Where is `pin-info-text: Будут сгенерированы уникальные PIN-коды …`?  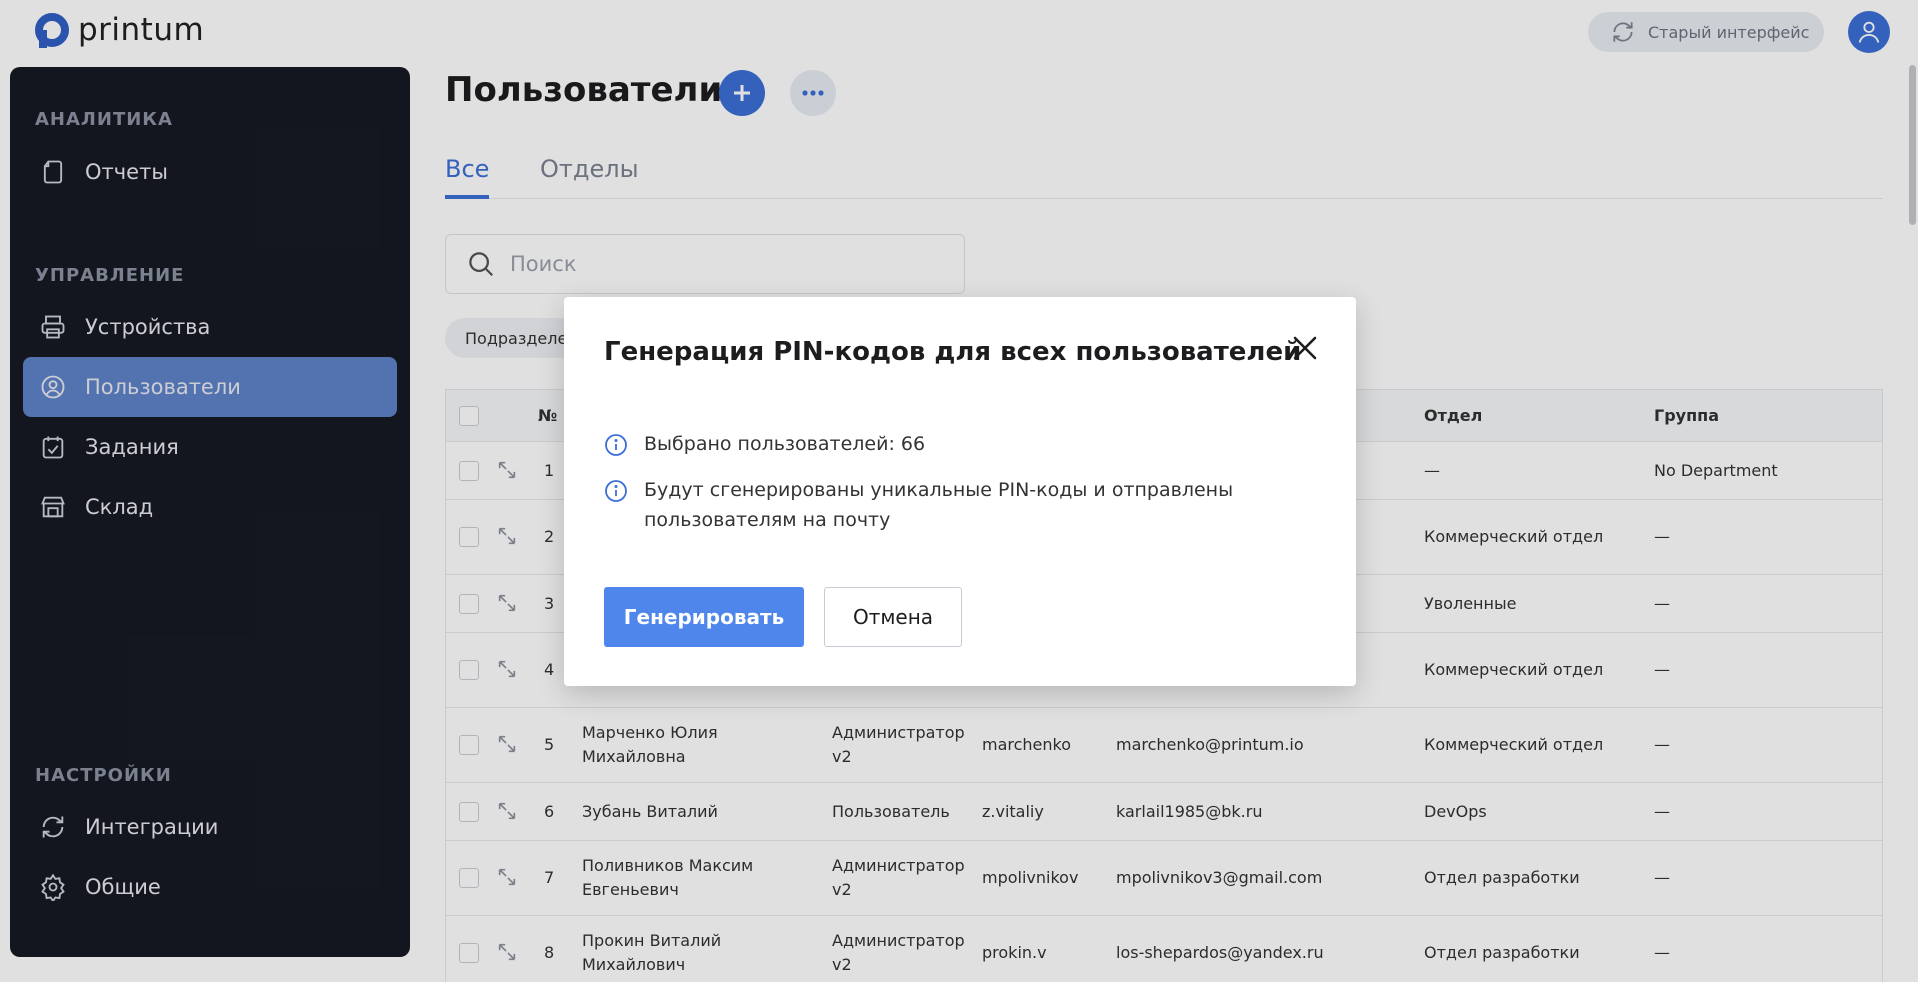
pin-info-text: Будут сгенерированы уникальные PIN-коды … is located at coordinates (939, 505).